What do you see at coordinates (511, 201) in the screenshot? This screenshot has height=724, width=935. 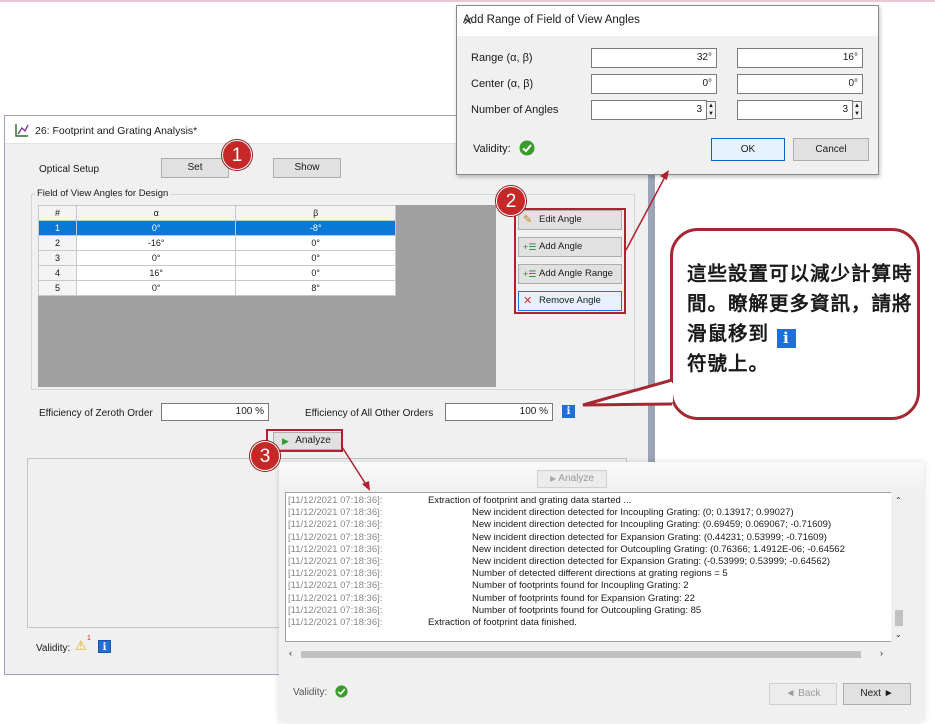 I see `step-badge-2: 2` at bounding box center [511, 201].